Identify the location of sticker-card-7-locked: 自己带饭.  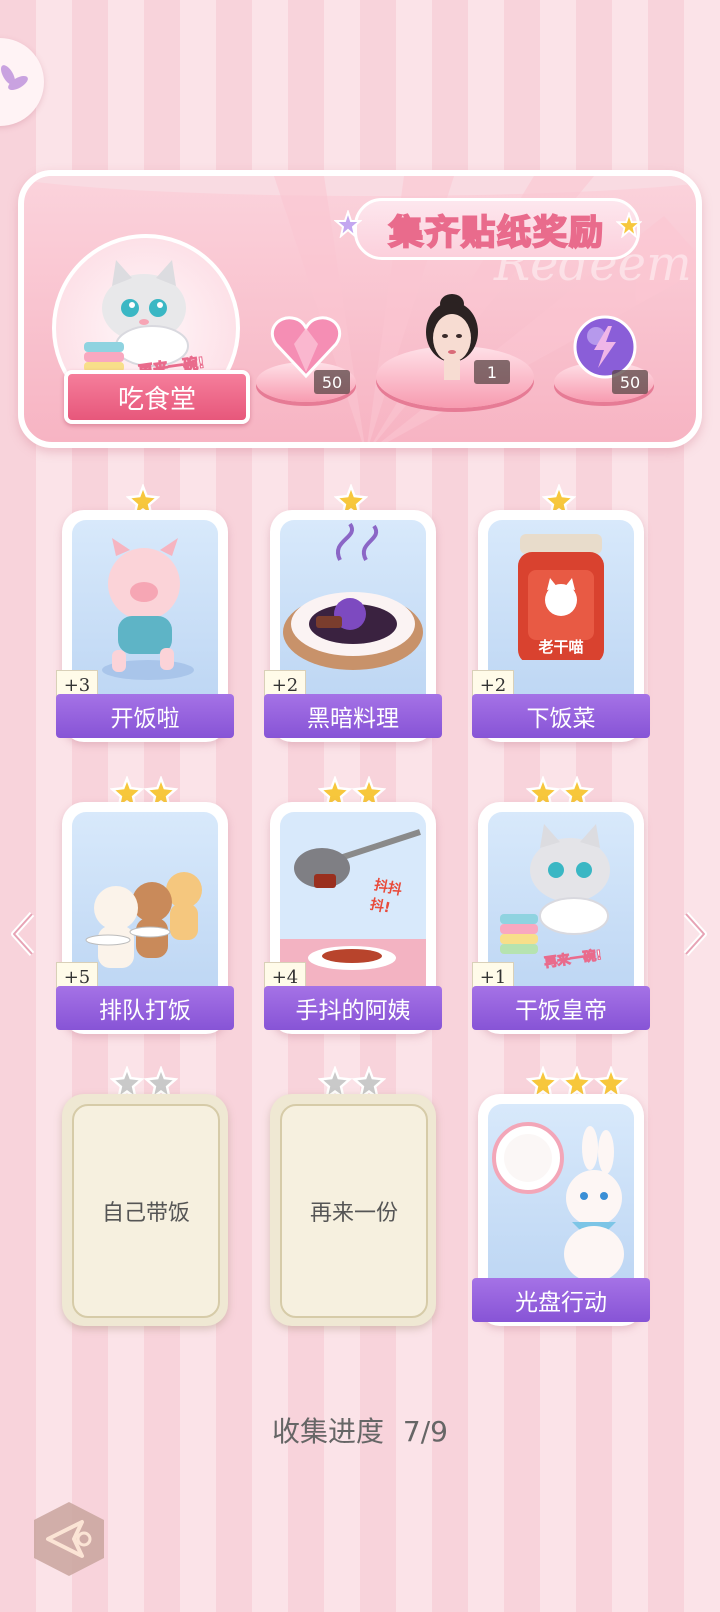
(145, 1210).